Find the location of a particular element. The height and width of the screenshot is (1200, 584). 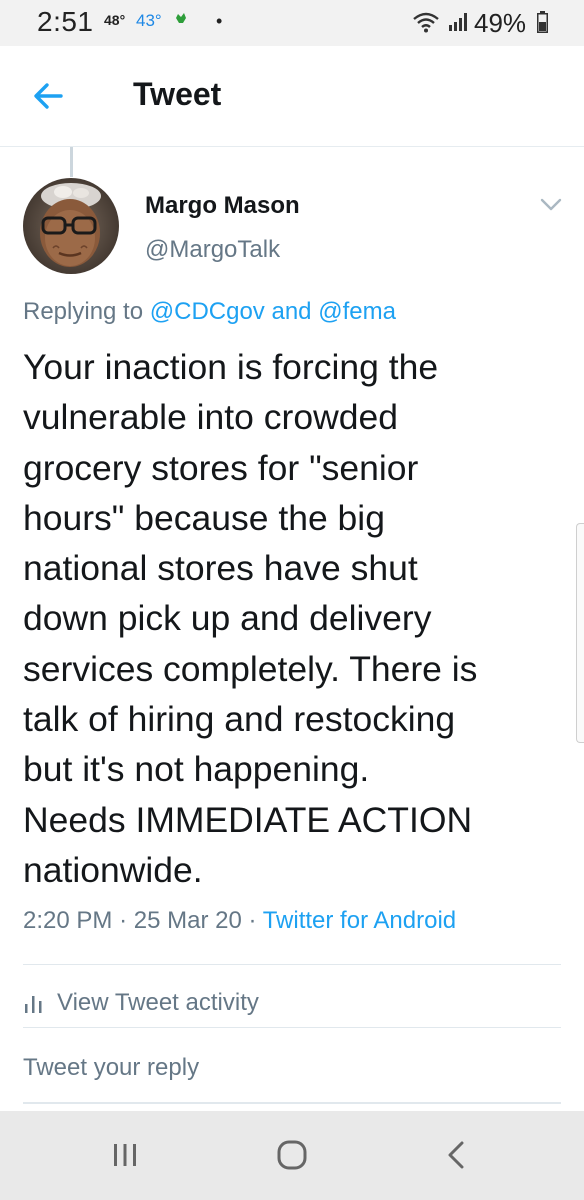

tweet-line: national stores have shut is located at coordinates (220, 568).